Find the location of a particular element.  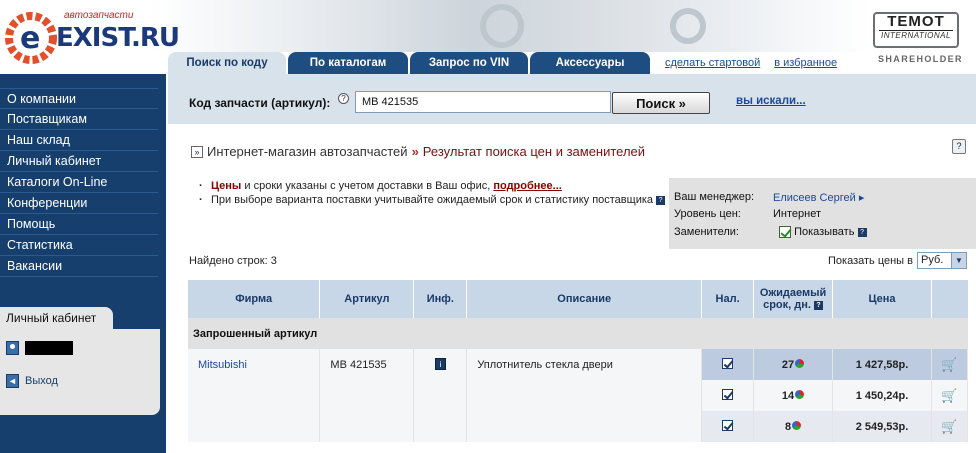

col-description: Описание is located at coordinates (584, 299).